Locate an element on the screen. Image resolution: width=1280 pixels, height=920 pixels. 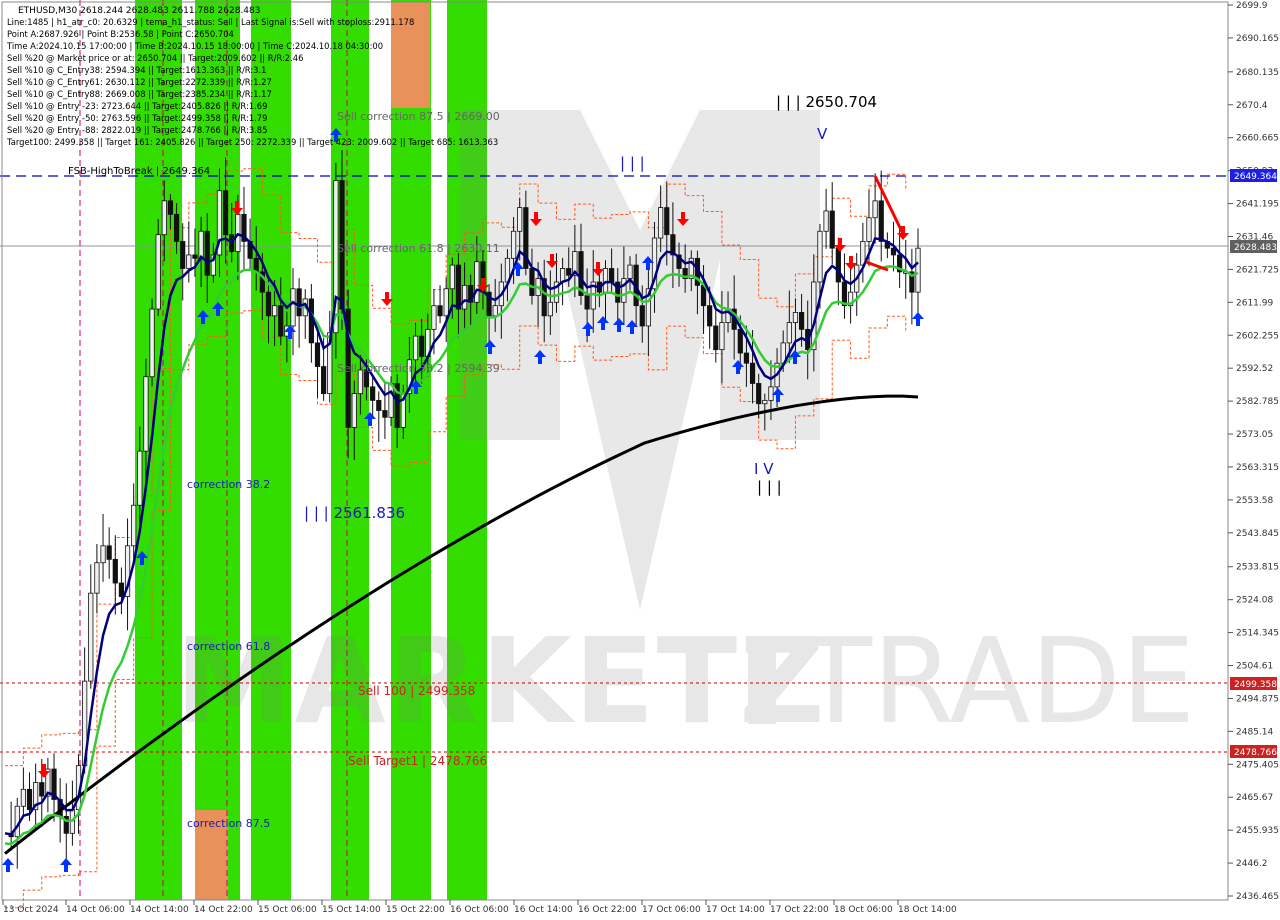
price-tick-label: 2680.135 is located at coordinates (1257, 73).